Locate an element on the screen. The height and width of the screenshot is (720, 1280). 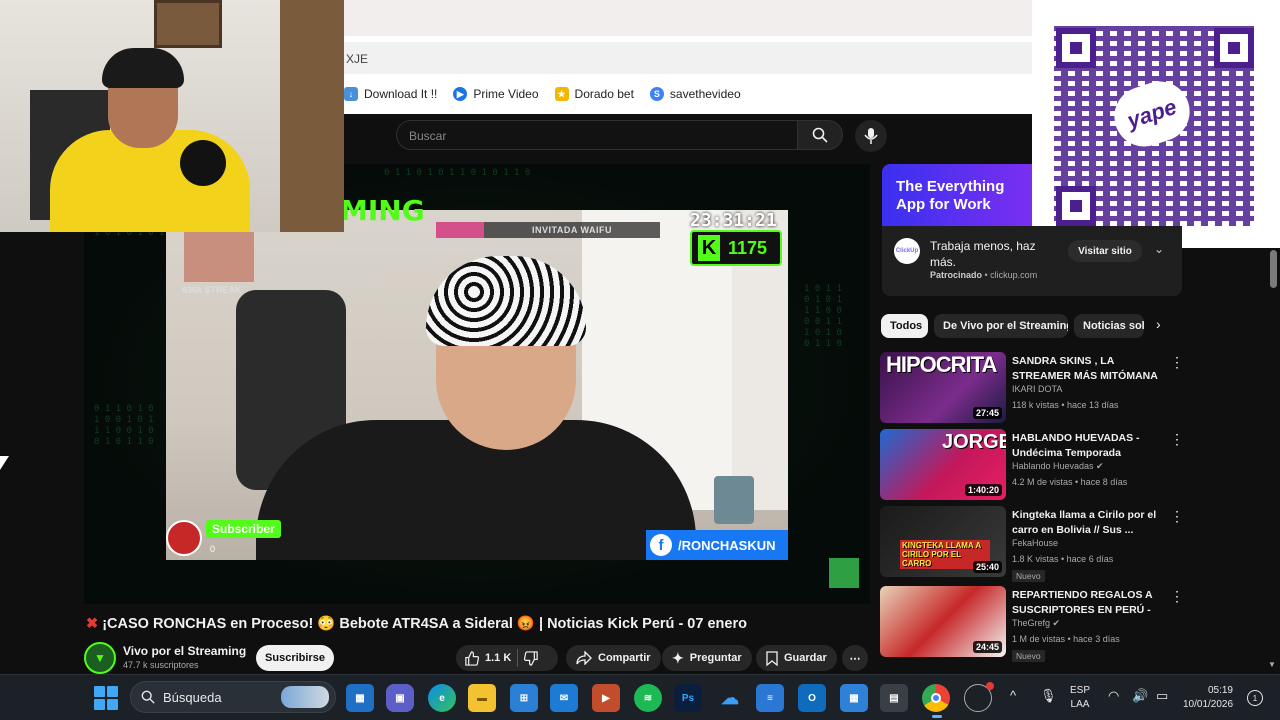
address-bar: XJE is located at coordinates (688, 58).